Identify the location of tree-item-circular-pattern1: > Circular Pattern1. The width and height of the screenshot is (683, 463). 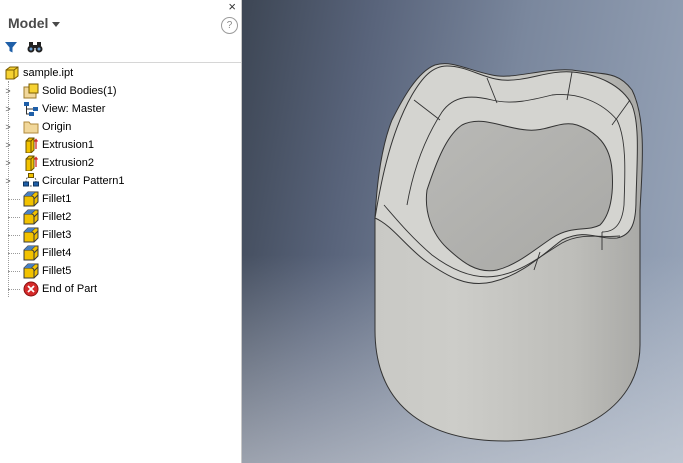
(120, 181).